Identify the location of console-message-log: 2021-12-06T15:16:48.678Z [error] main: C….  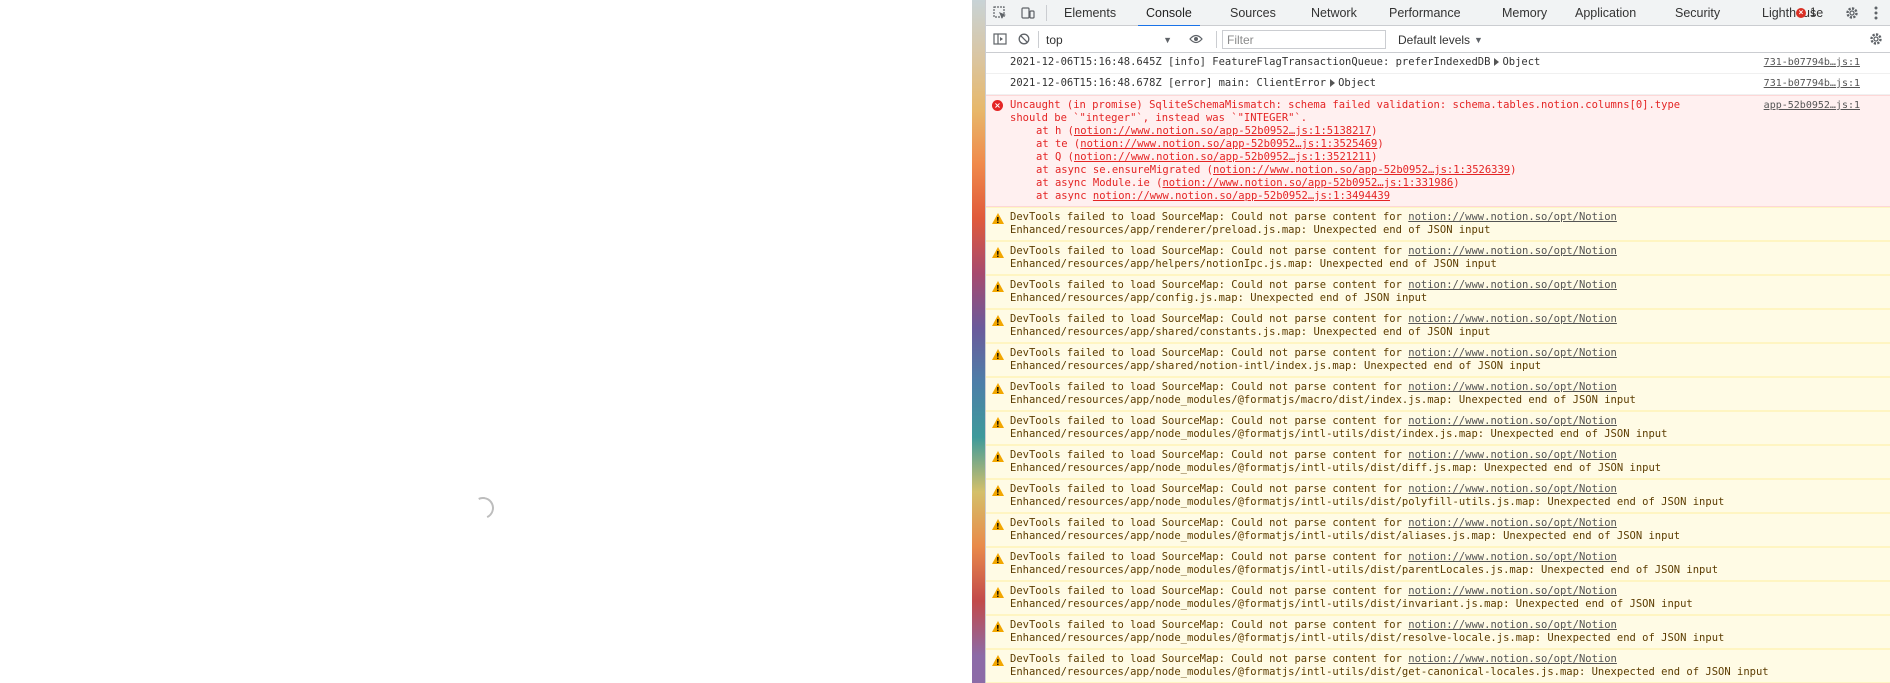
(1438, 84).